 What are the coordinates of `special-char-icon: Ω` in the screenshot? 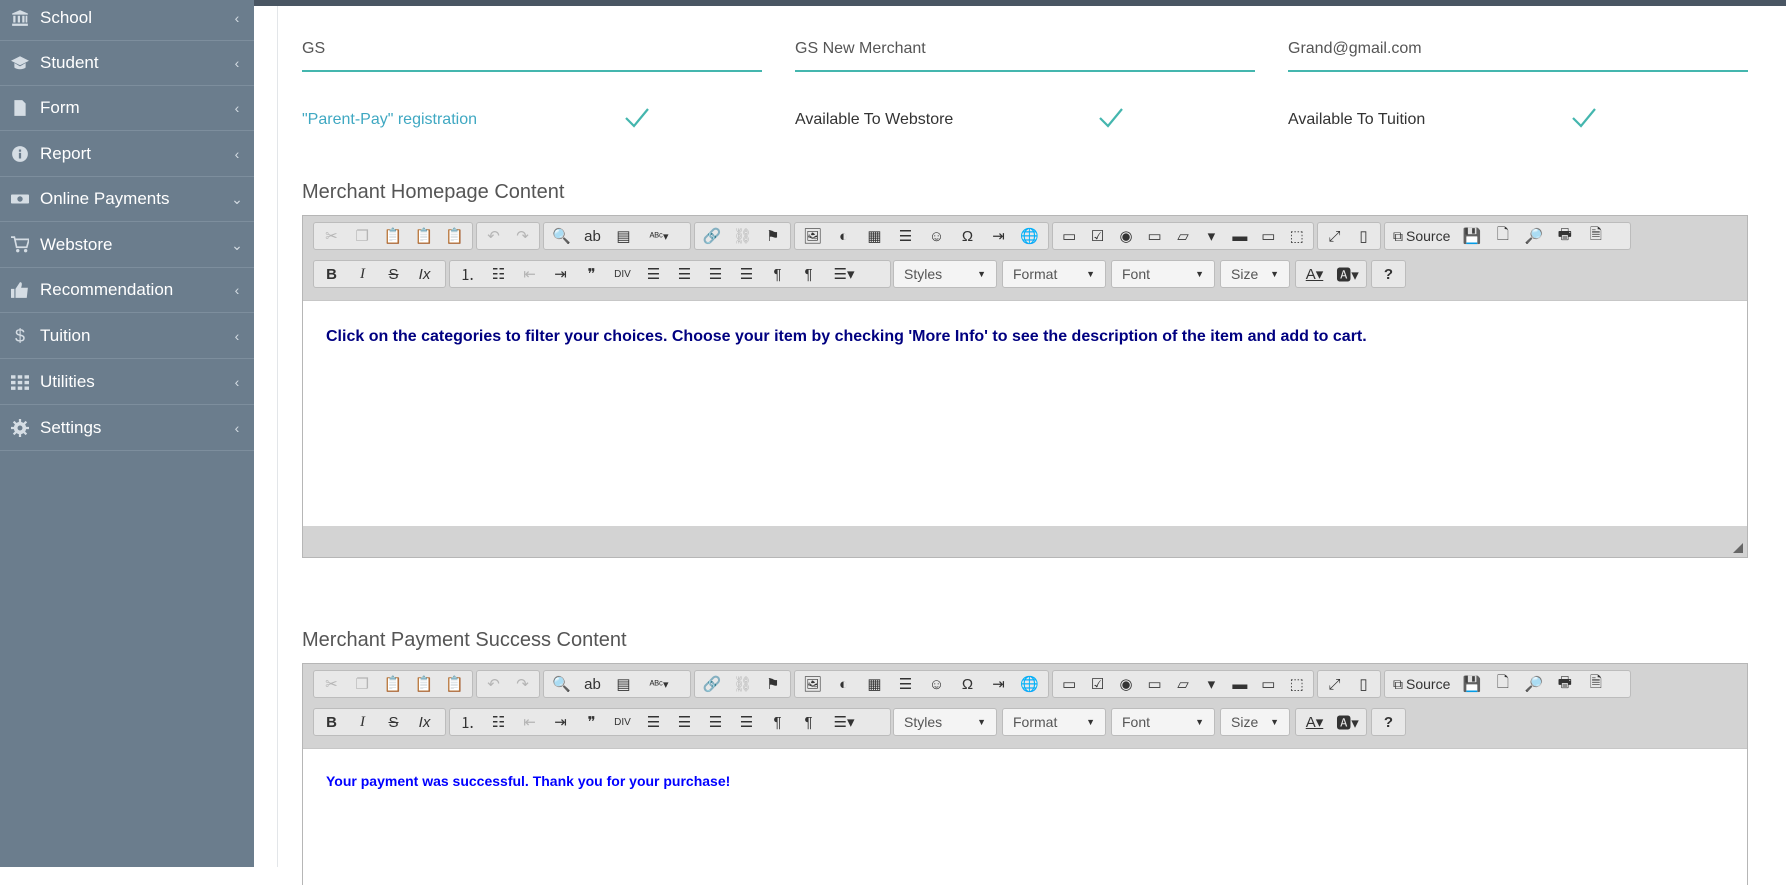 It's located at (967, 236).